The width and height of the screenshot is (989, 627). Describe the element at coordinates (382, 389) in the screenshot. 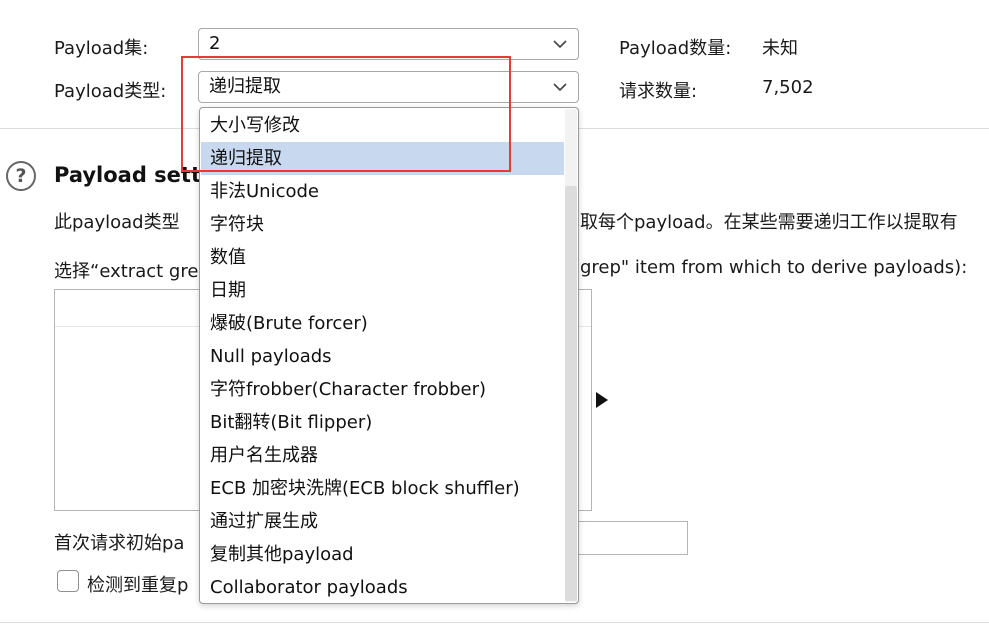

I see `dropdown-option: 字符frobber(Character frobber)` at that location.